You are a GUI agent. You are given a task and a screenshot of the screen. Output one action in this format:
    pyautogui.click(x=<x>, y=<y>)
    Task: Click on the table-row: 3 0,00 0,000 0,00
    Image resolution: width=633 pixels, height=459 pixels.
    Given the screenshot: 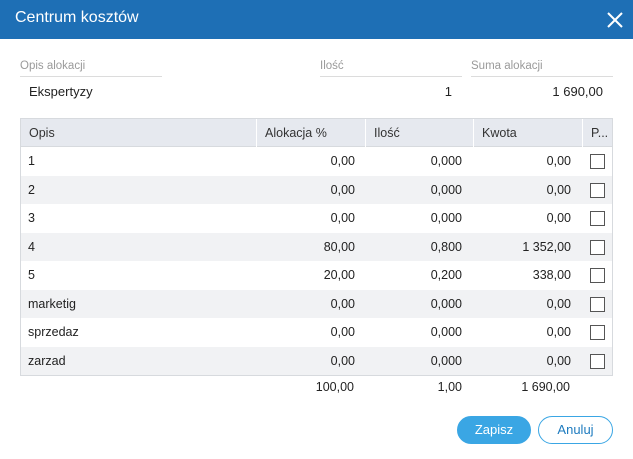 What is the action you would take?
    pyautogui.click(x=316, y=218)
    